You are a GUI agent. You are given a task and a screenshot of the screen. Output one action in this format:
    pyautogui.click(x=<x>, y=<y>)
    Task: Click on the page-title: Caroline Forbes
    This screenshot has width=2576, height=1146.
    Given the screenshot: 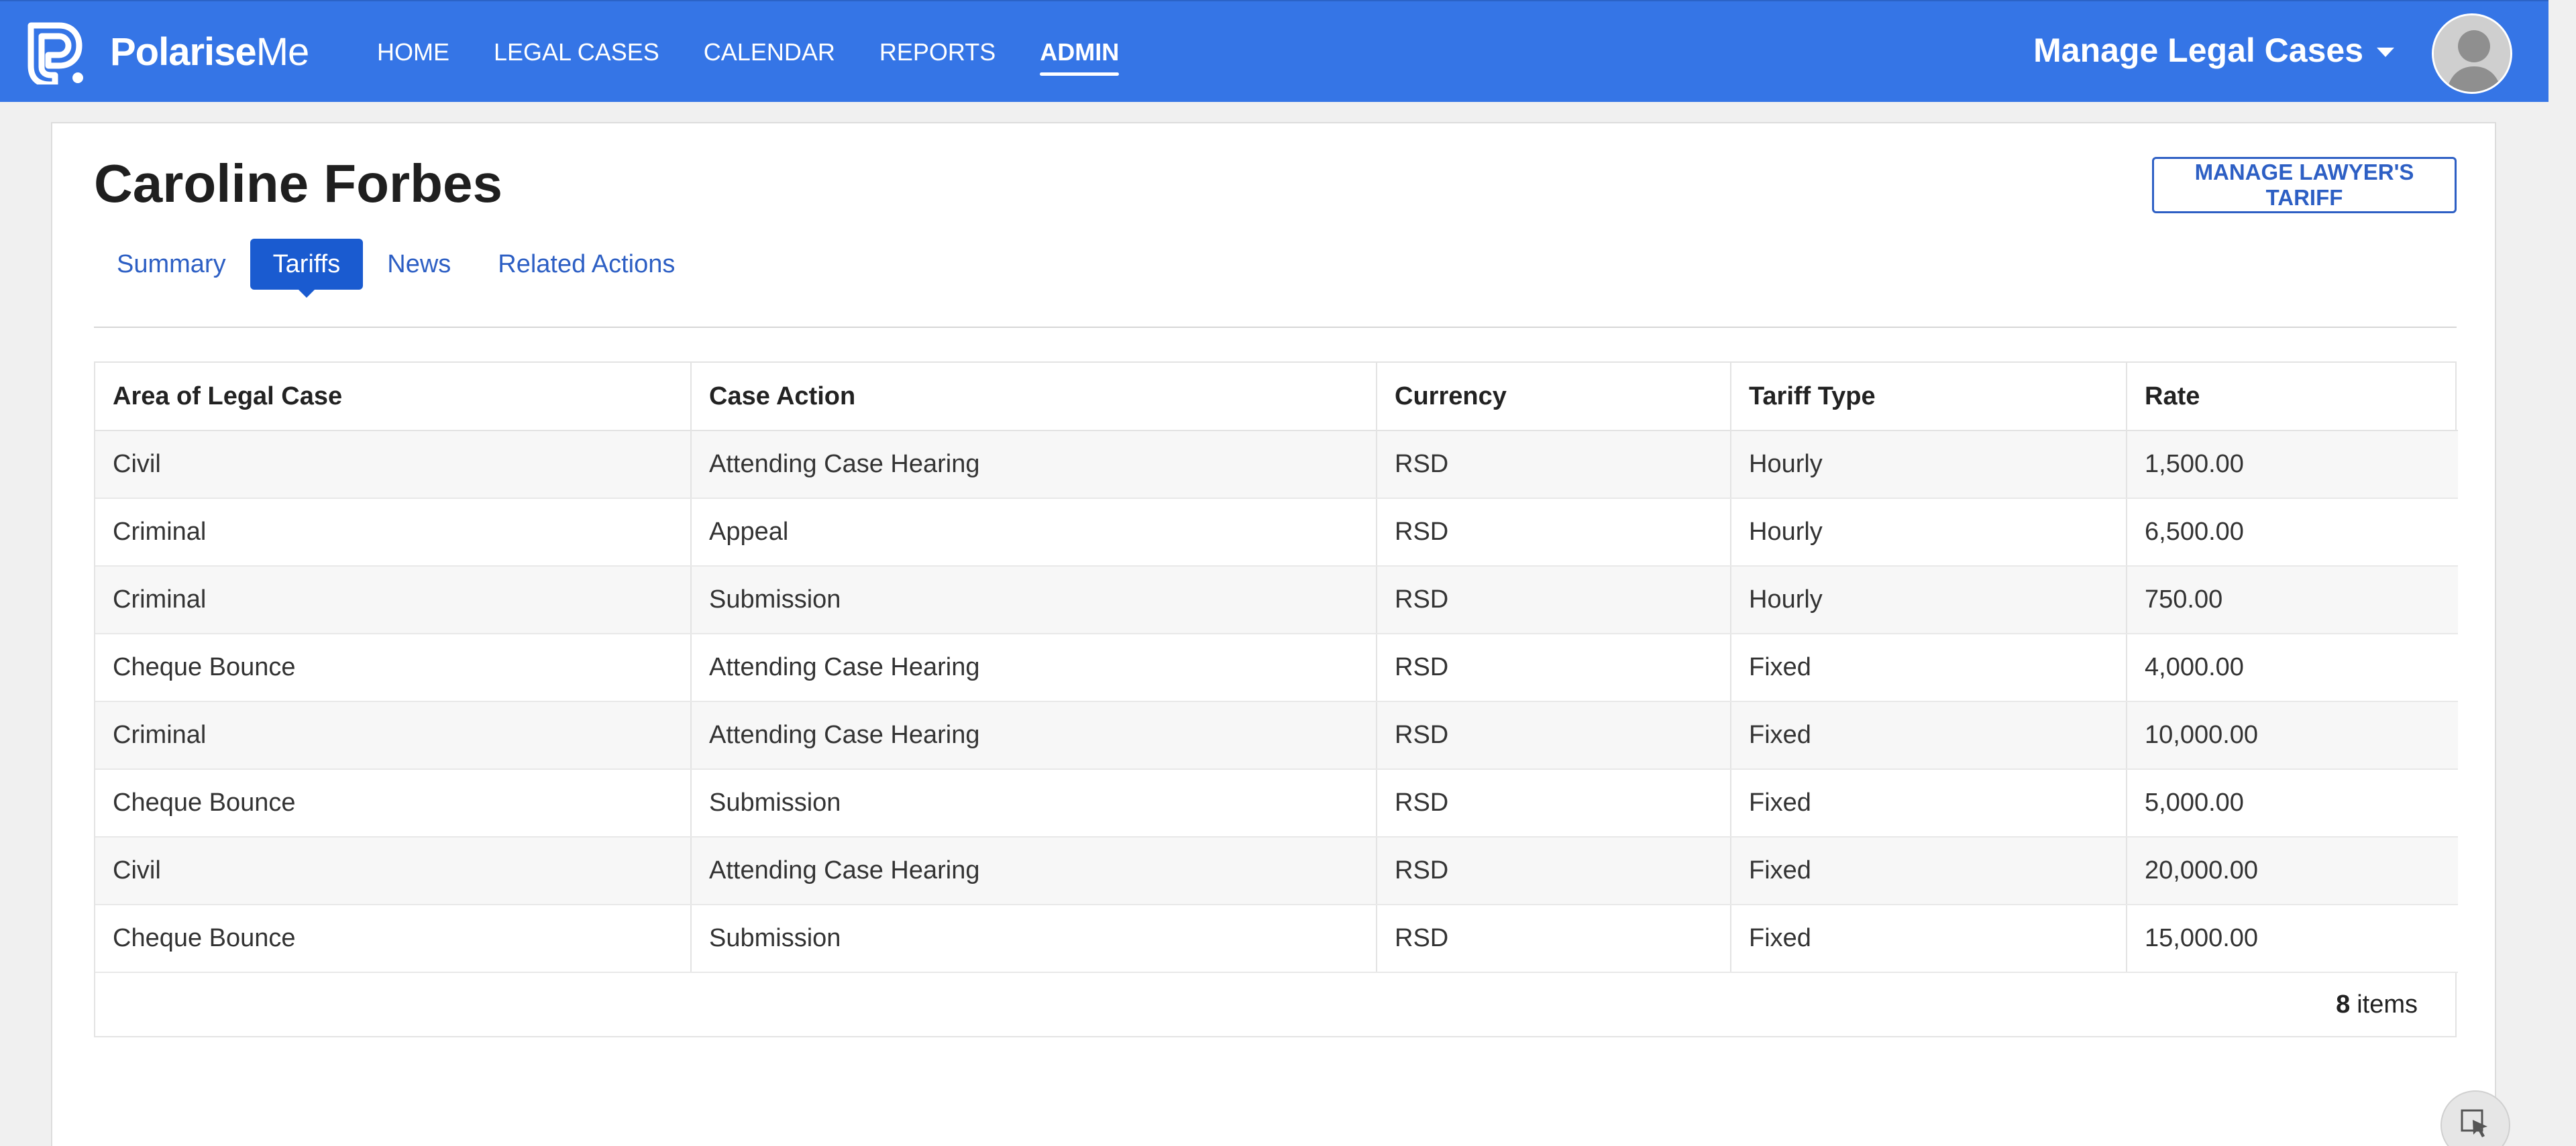 What is the action you would take?
    pyautogui.click(x=298, y=183)
    